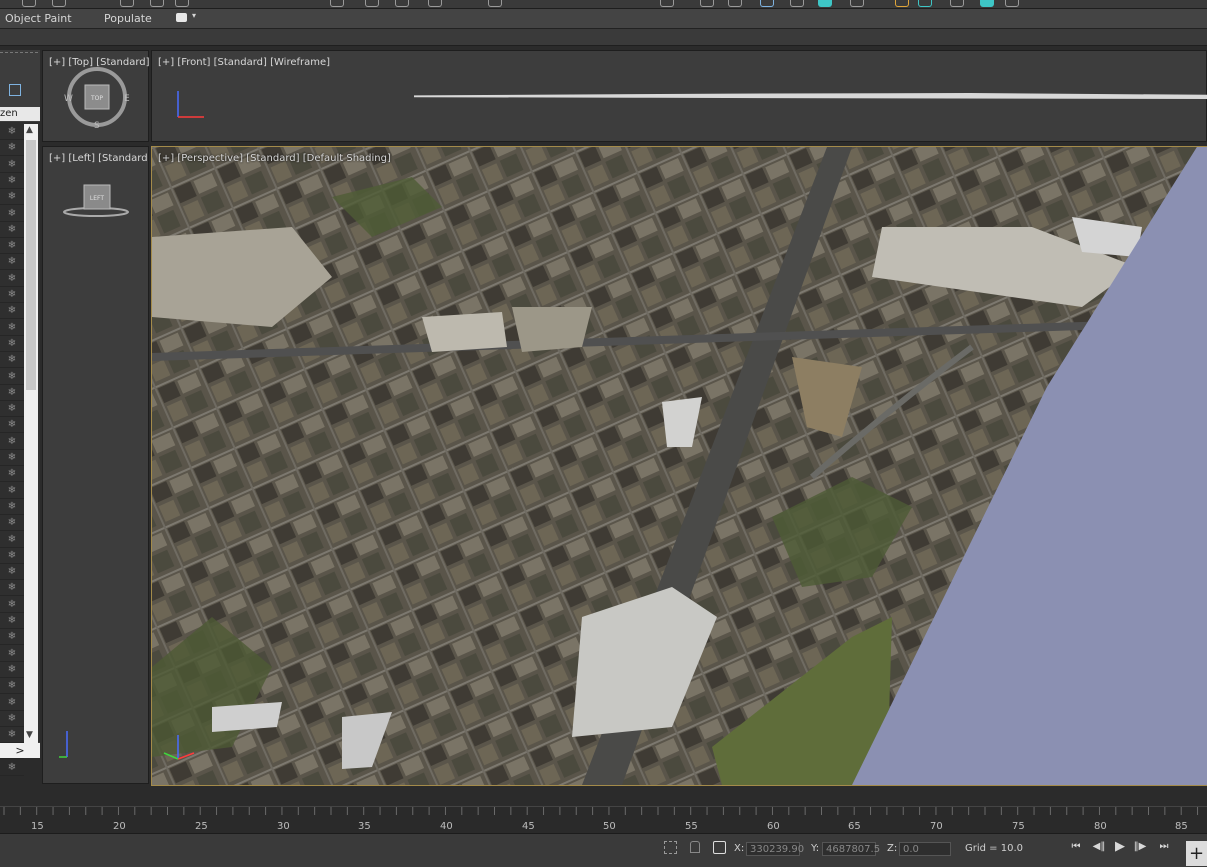  What do you see at coordinates (19, 54) in the screenshot?
I see `explorer-grip` at bounding box center [19, 54].